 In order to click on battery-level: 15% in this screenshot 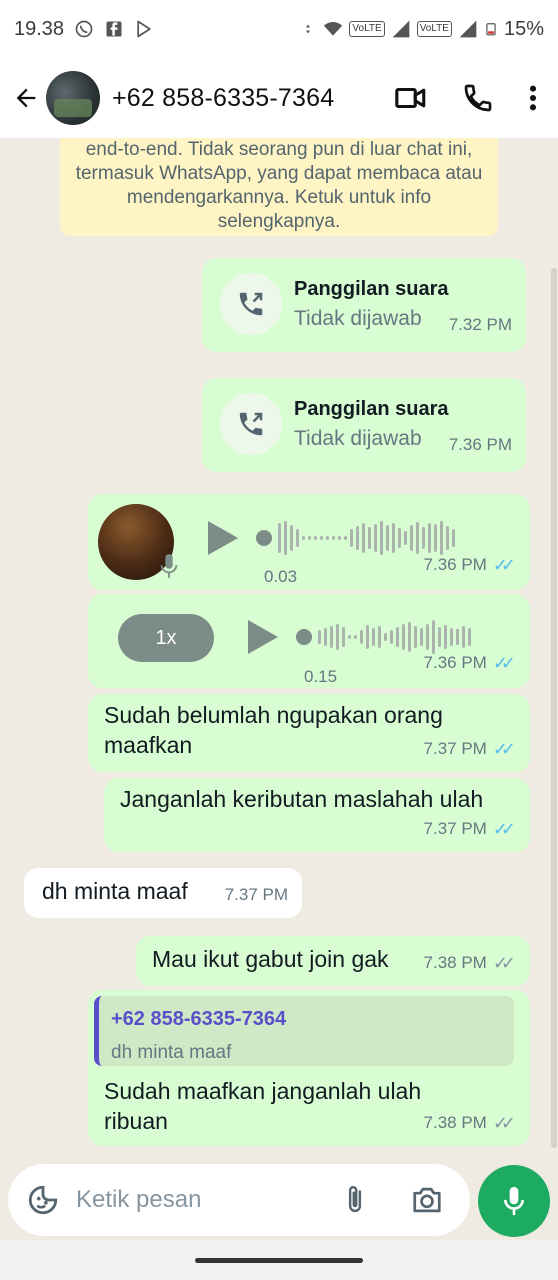, I will do `click(523, 28)`.